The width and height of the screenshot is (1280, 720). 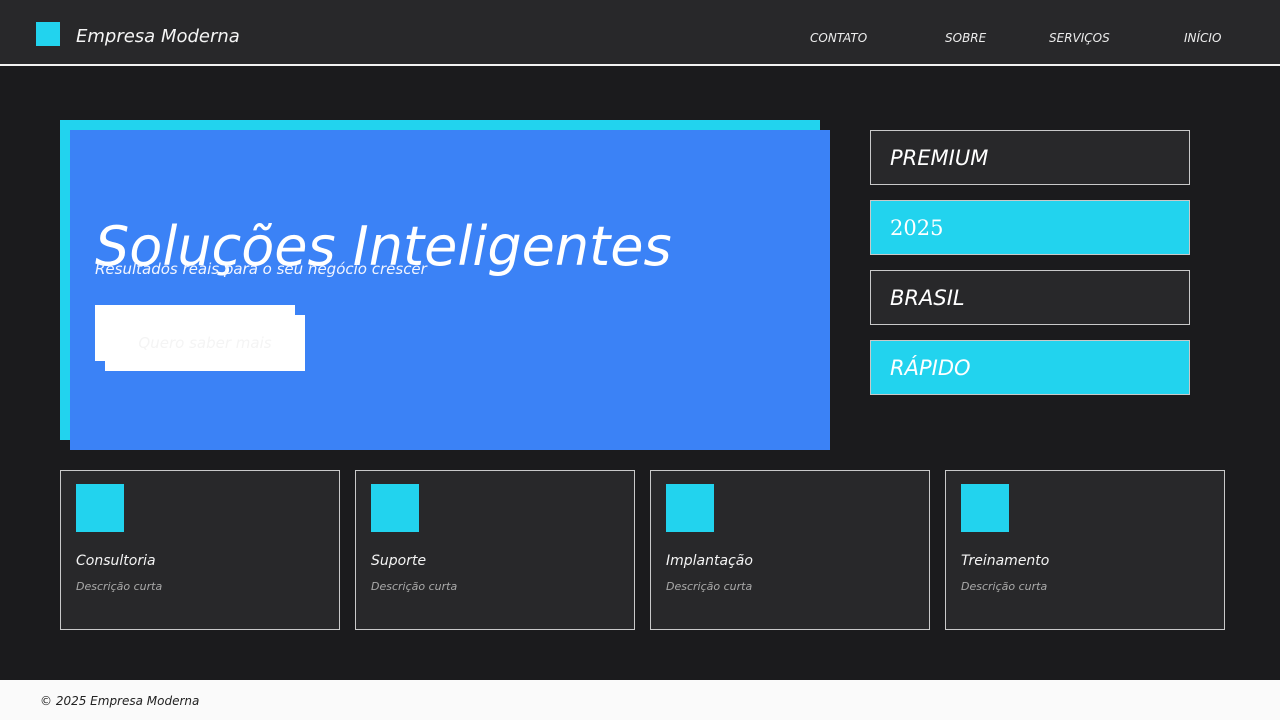 I want to click on tag-year: 2025, so click(x=1030, y=227).